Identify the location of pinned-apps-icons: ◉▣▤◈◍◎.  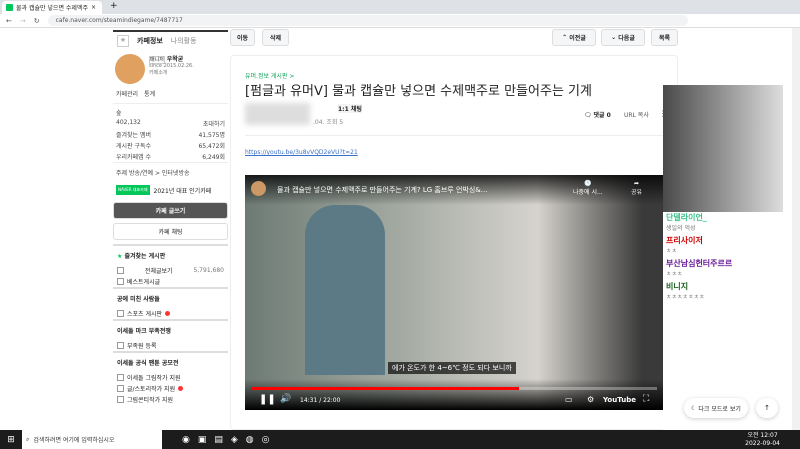
(230, 440).